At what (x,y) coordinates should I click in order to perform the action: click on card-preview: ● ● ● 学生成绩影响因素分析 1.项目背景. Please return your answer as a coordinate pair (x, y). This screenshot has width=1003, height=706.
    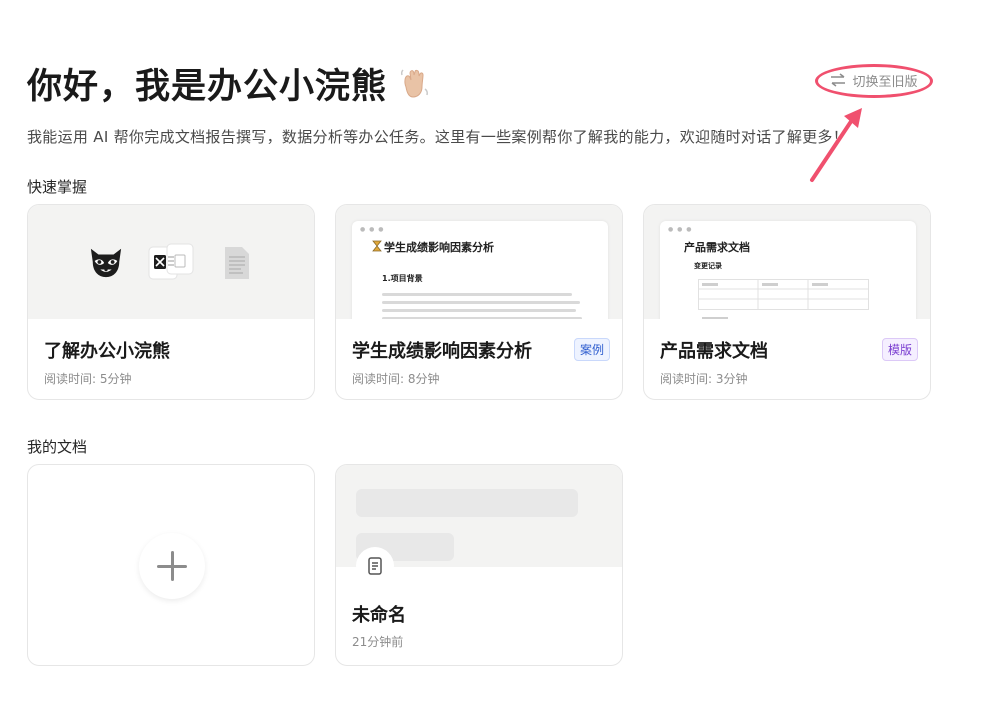
    Looking at the image, I should click on (479, 262).